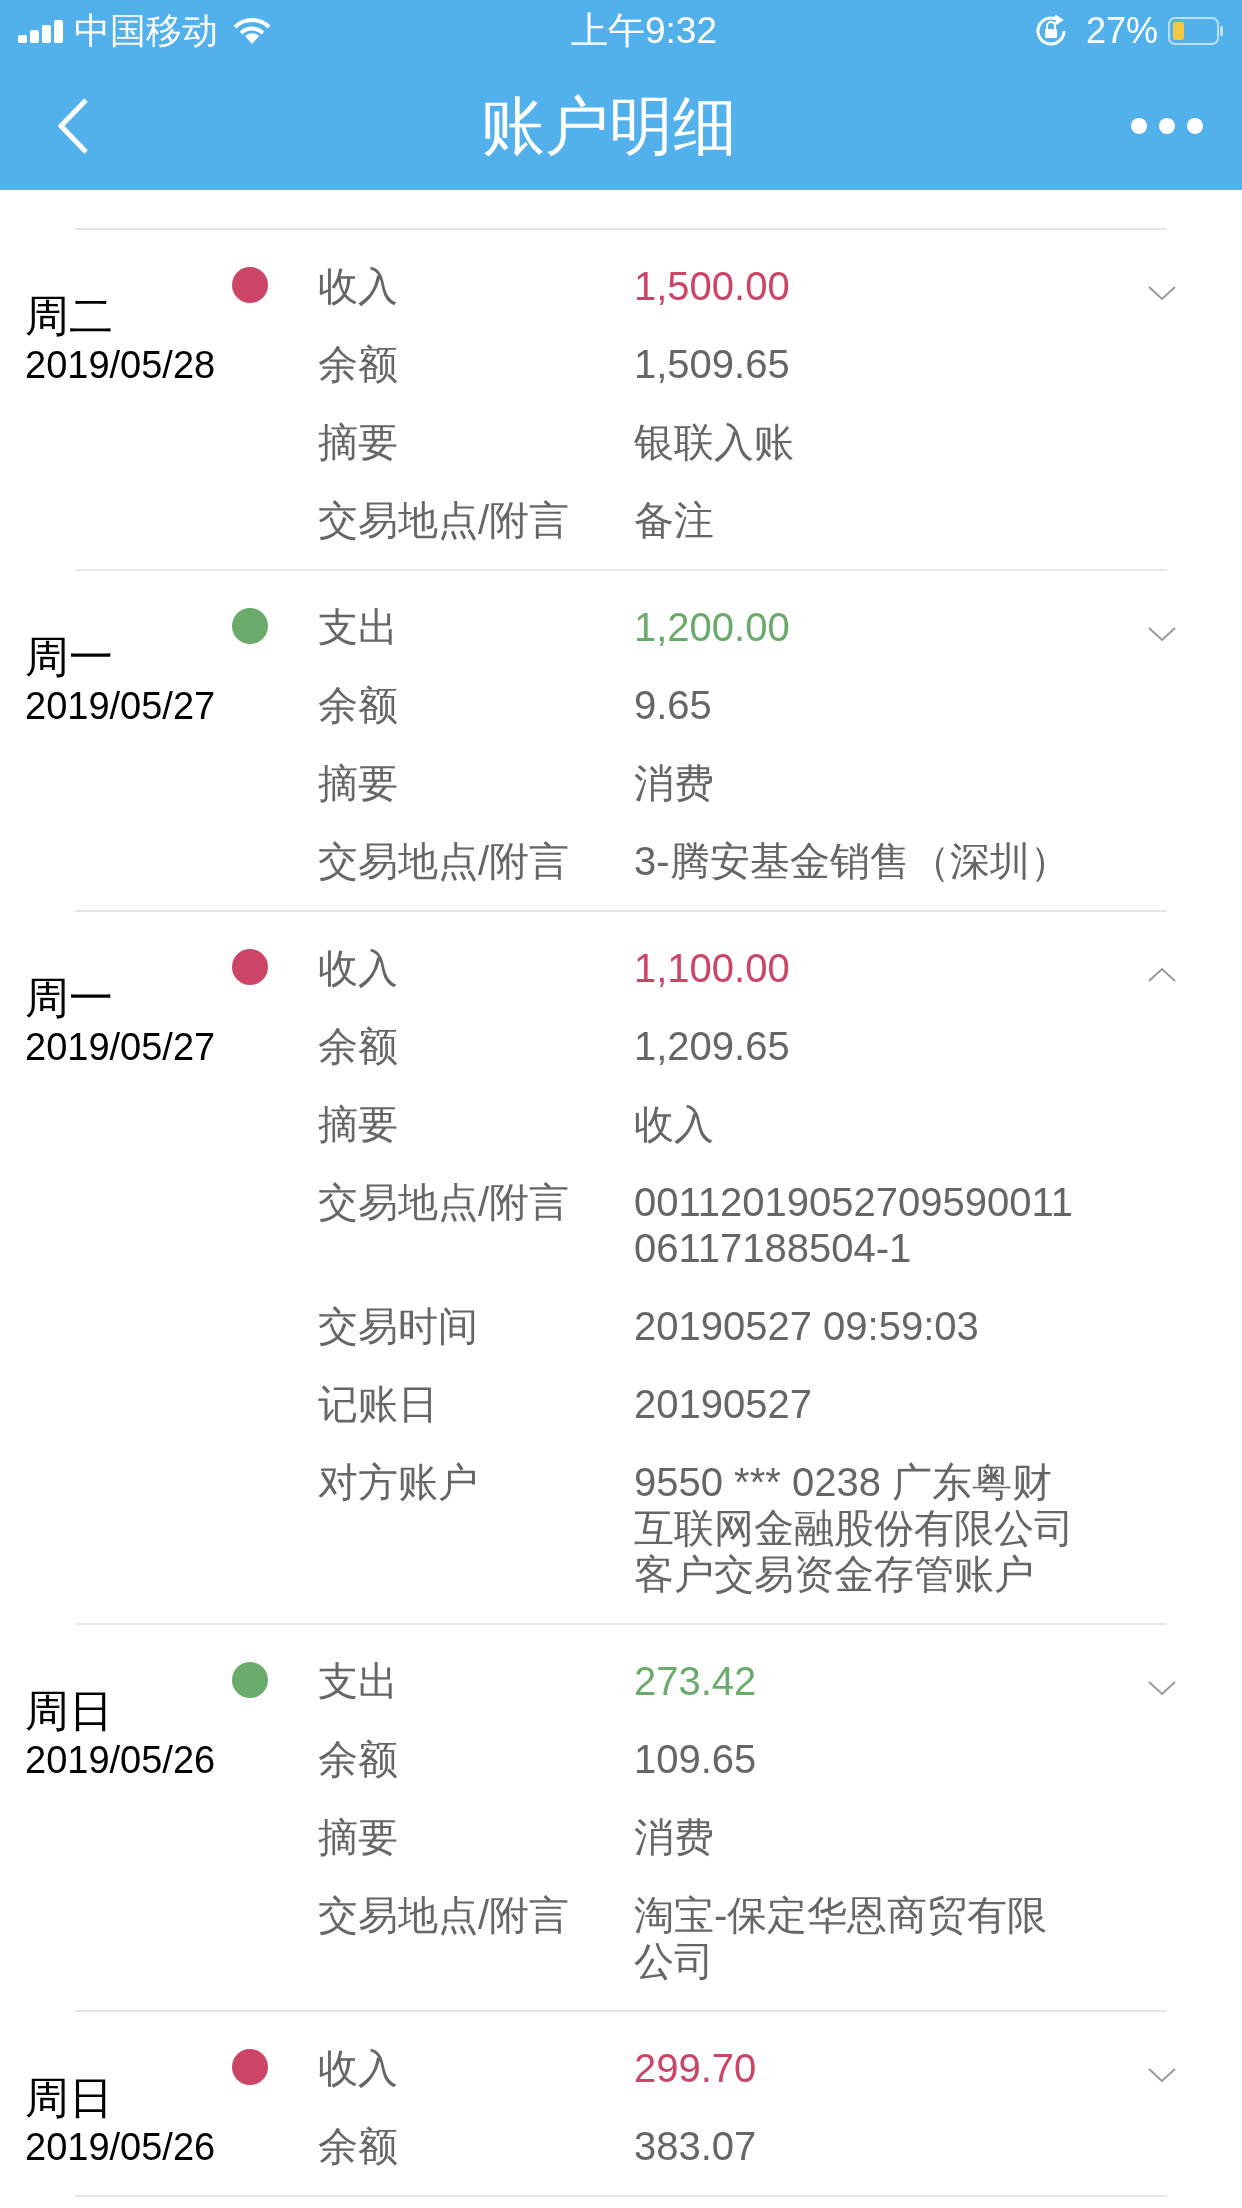 This screenshot has width=1242, height=2208. What do you see at coordinates (673, 705) in the screenshot?
I see `field-value: 9.65` at bounding box center [673, 705].